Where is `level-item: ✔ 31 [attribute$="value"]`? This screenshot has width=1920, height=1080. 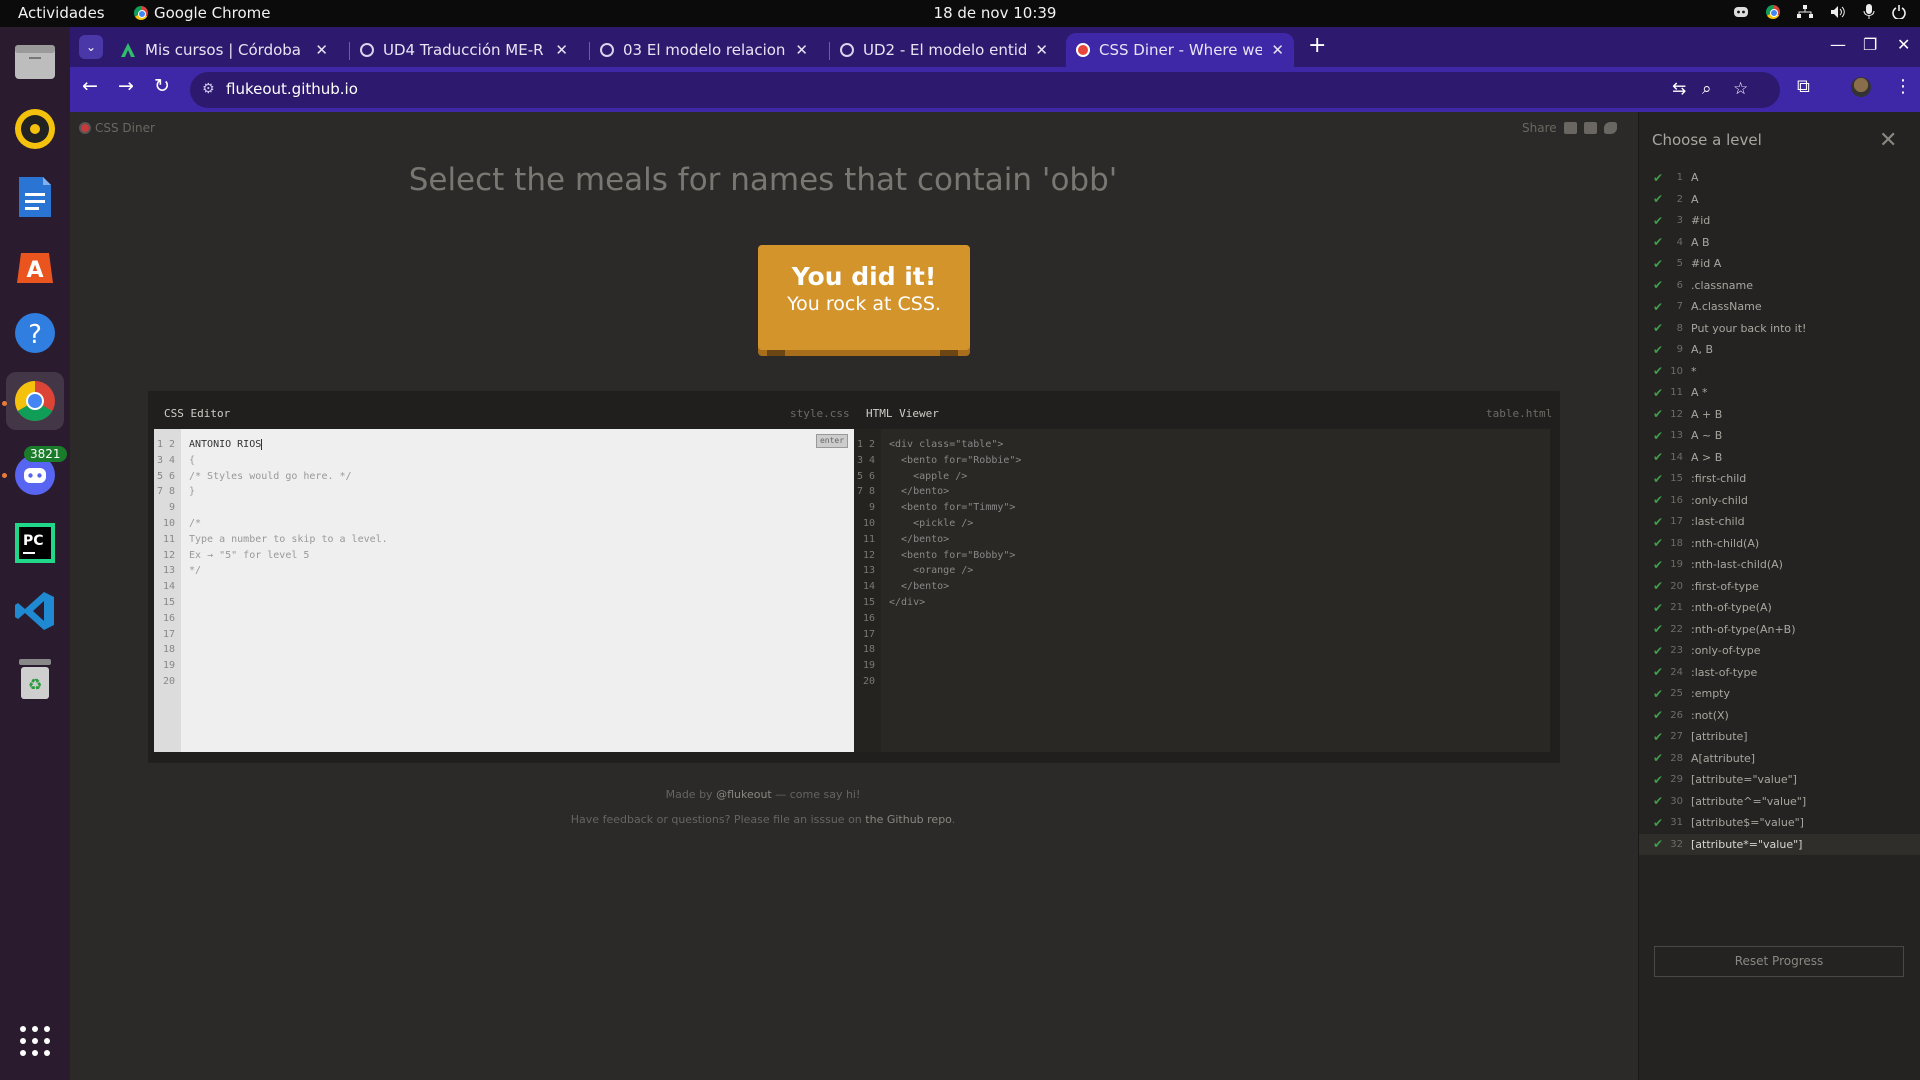 level-item: ✔ 31 [attribute$="value"] is located at coordinates (1779, 822).